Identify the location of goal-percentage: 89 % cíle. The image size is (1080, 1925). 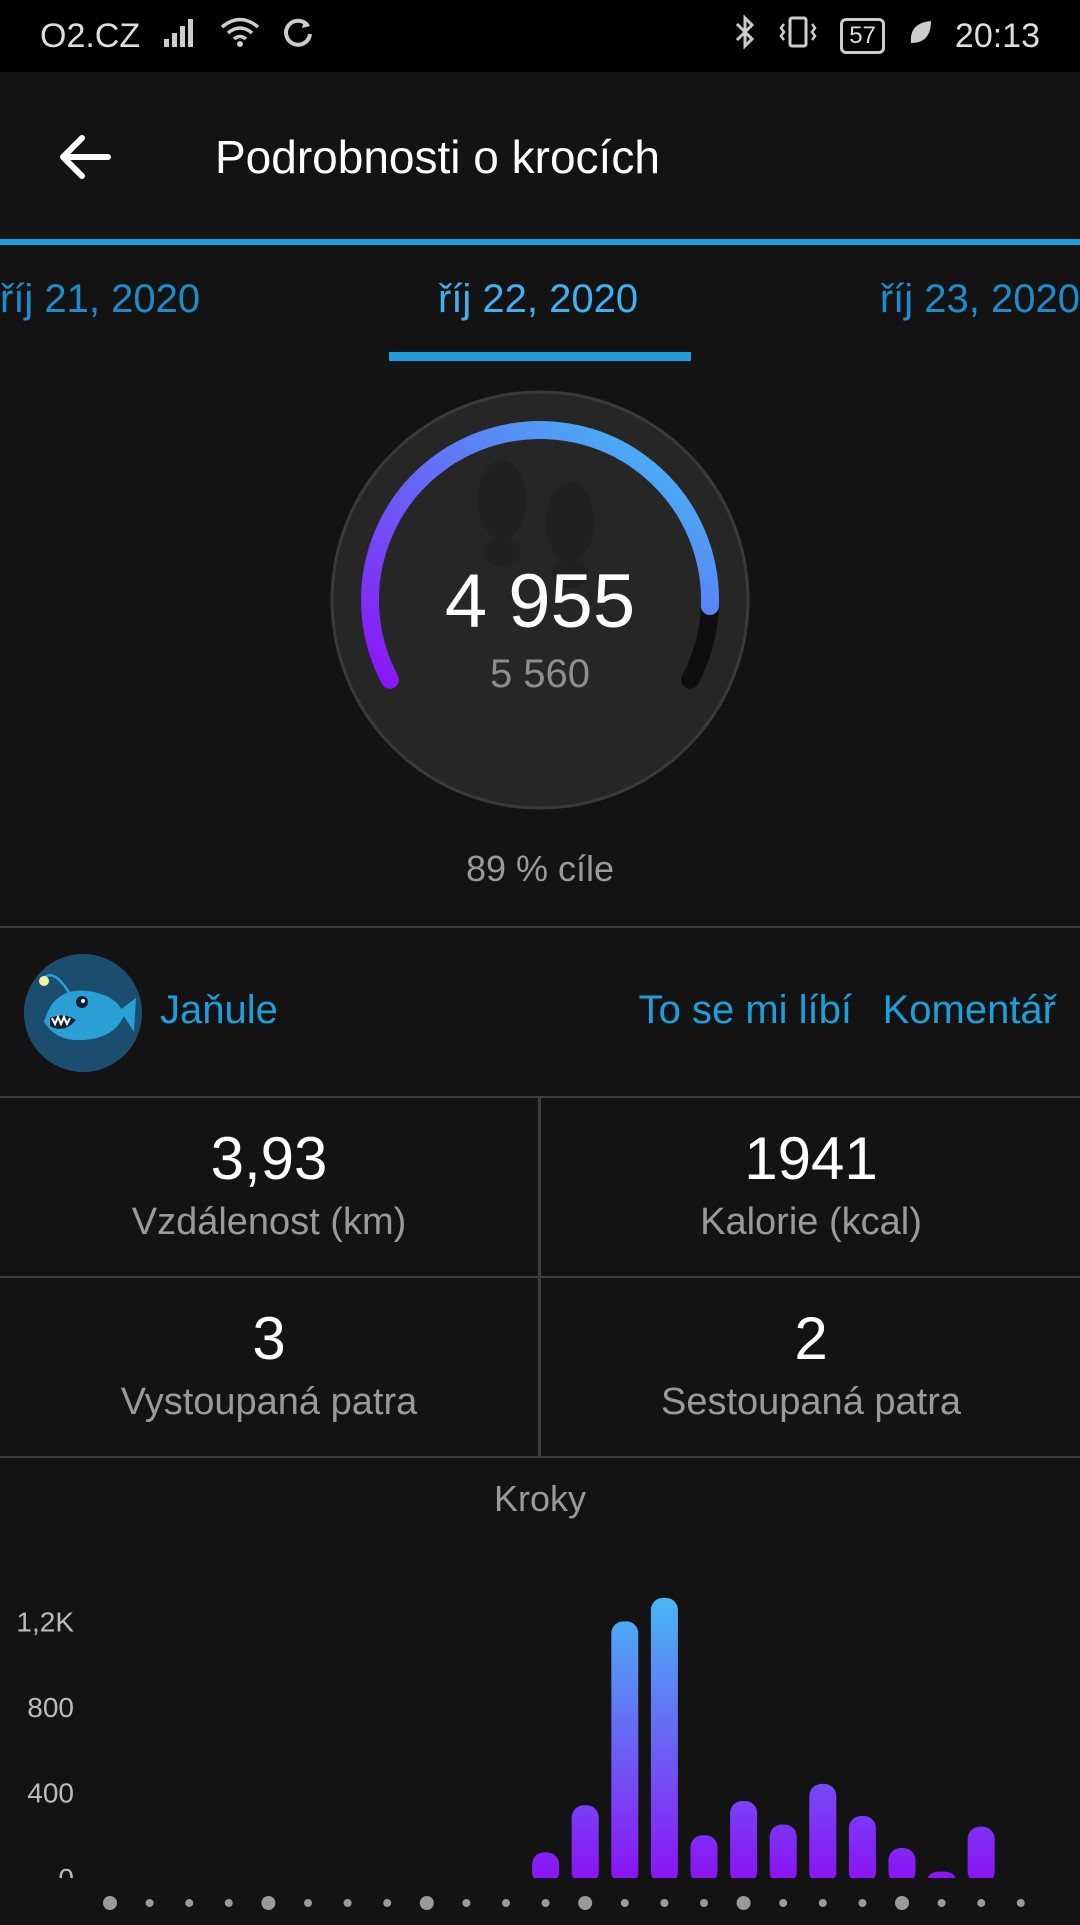
(540, 868).